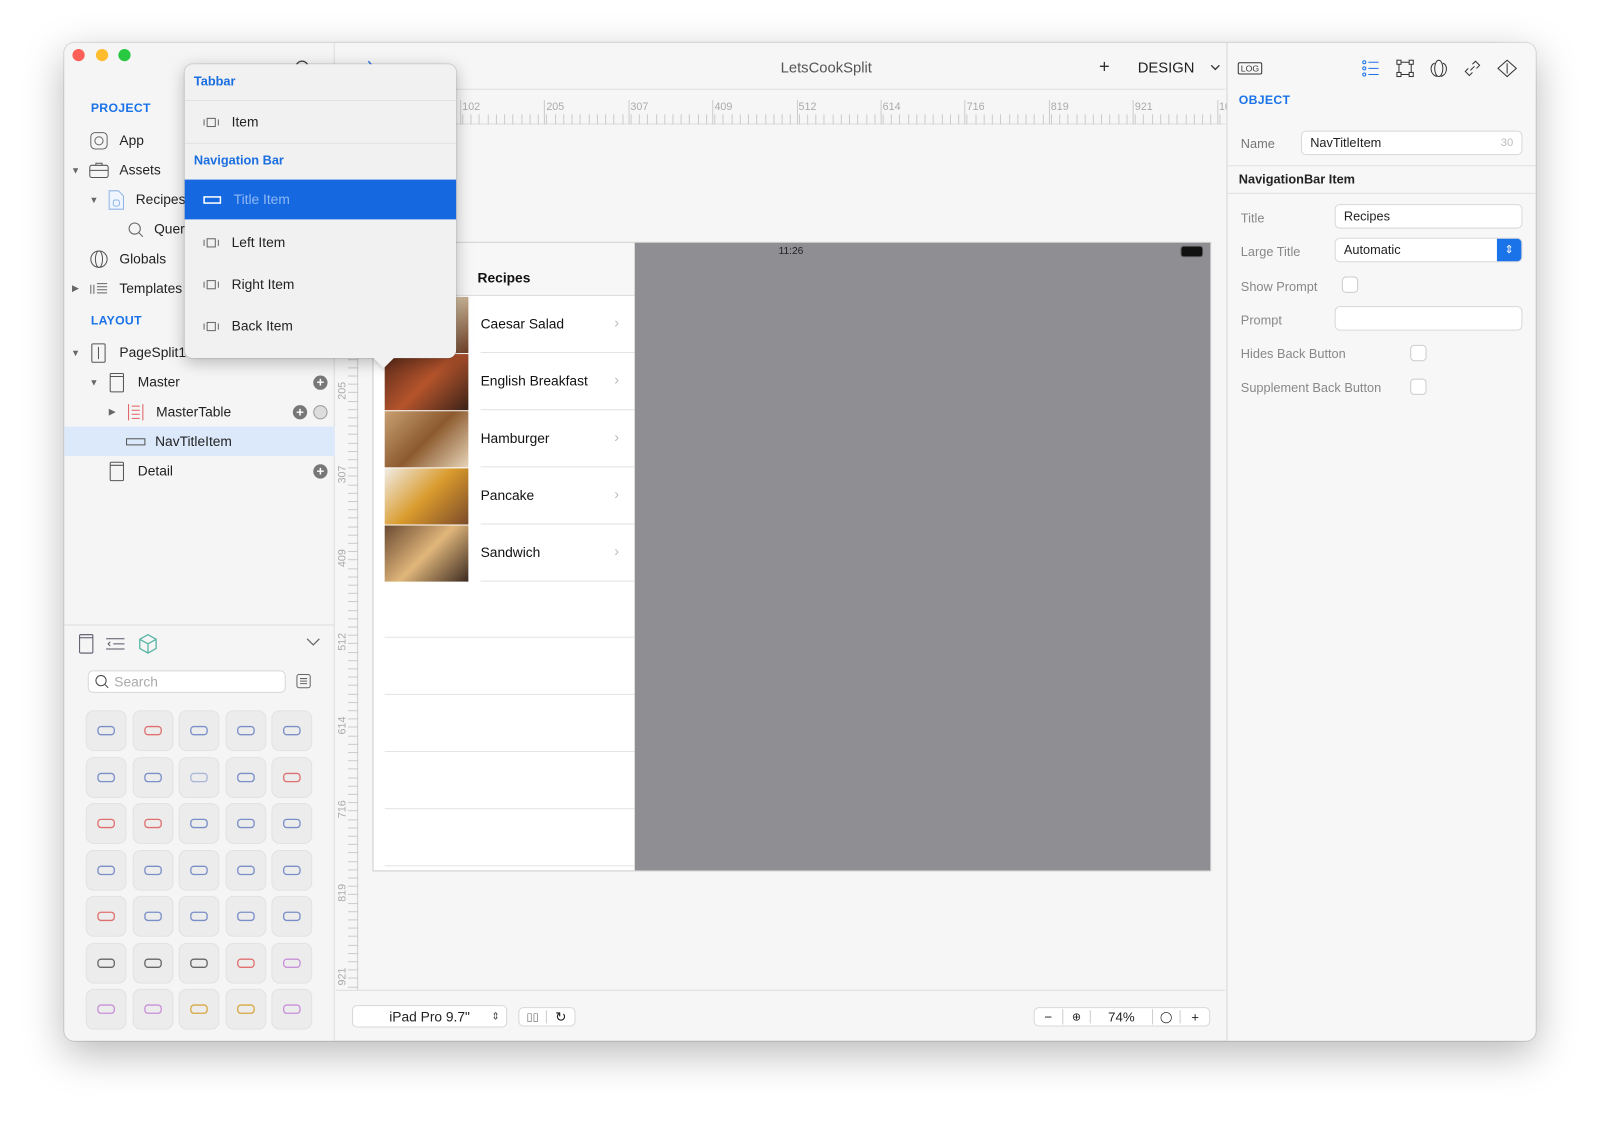 The height and width of the screenshot is (1124, 1600). I want to click on search-icon, so click(102, 681).